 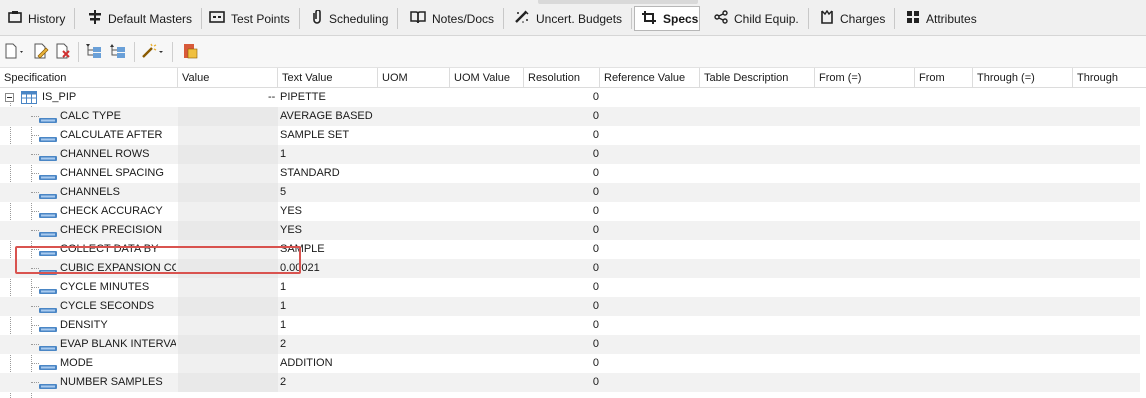 I want to click on table-row: CALC TYPE AVERAGE BASED 0, so click(x=570, y=116).